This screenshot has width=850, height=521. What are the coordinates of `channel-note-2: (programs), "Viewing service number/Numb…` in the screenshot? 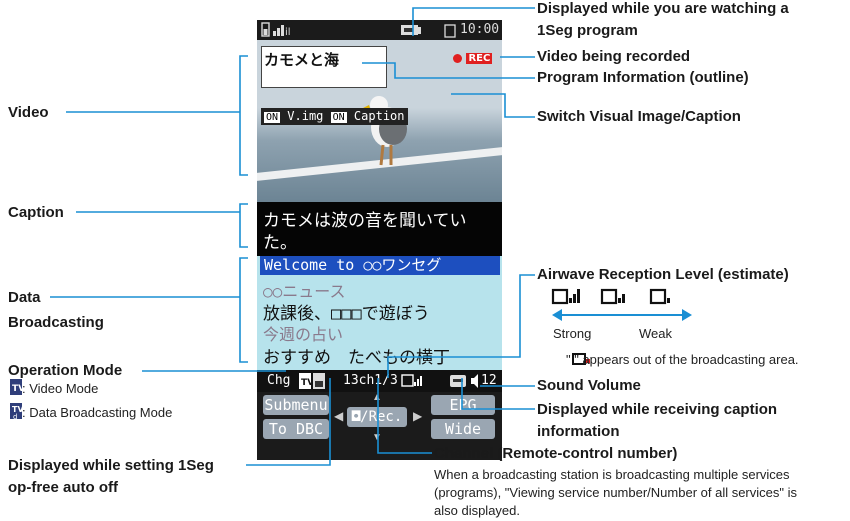 It's located at (615, 492).